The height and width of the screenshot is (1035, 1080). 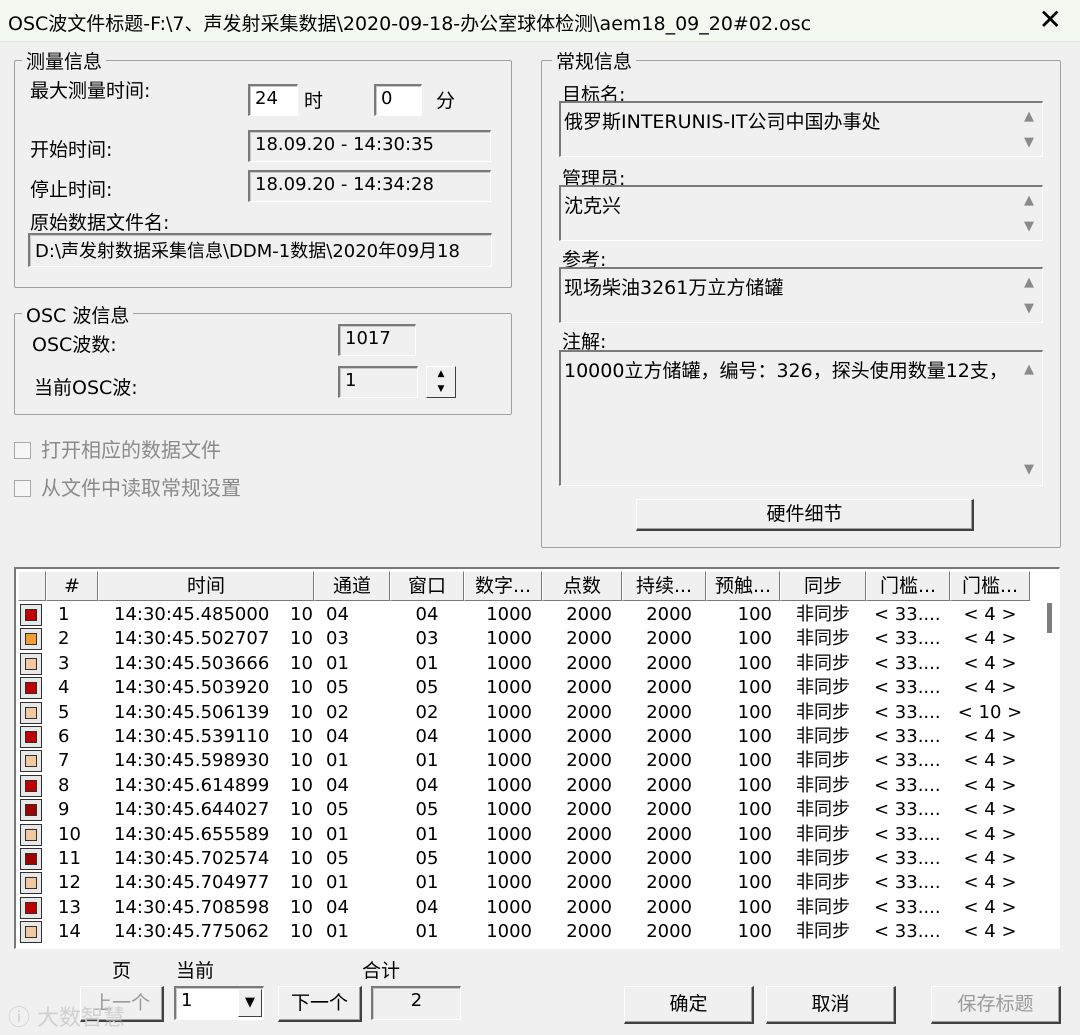 What do you see at coordinates (69, 834) in the screenshot?
I see `cell-n: 10` at bounding box center [69, 834].